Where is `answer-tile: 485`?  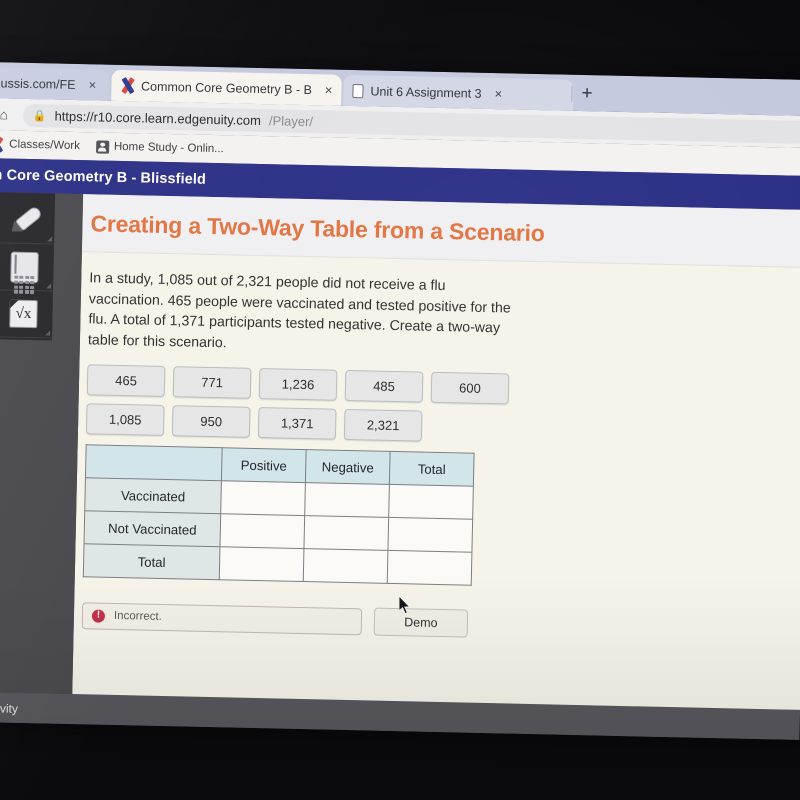
answer-tile: 485 is located at coordinates (384, 386).